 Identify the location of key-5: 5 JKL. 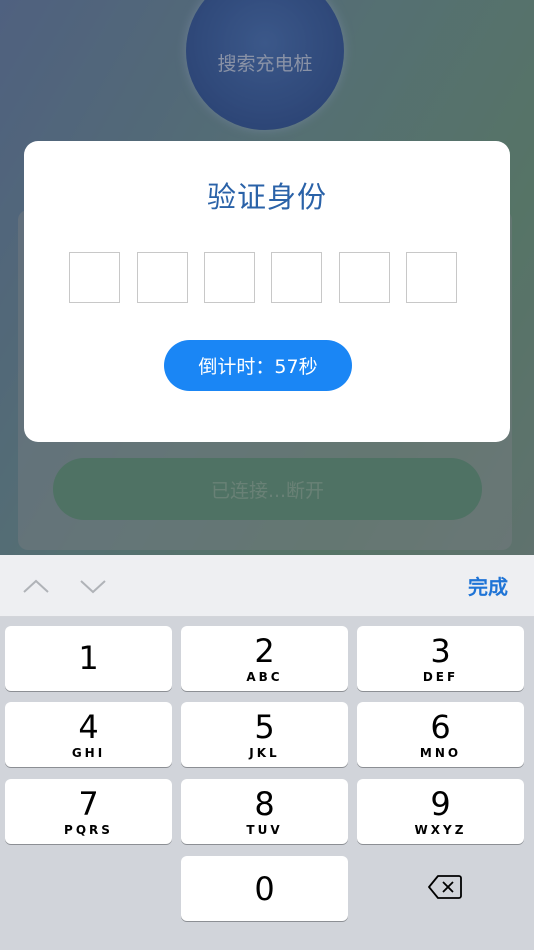
(264, 734).